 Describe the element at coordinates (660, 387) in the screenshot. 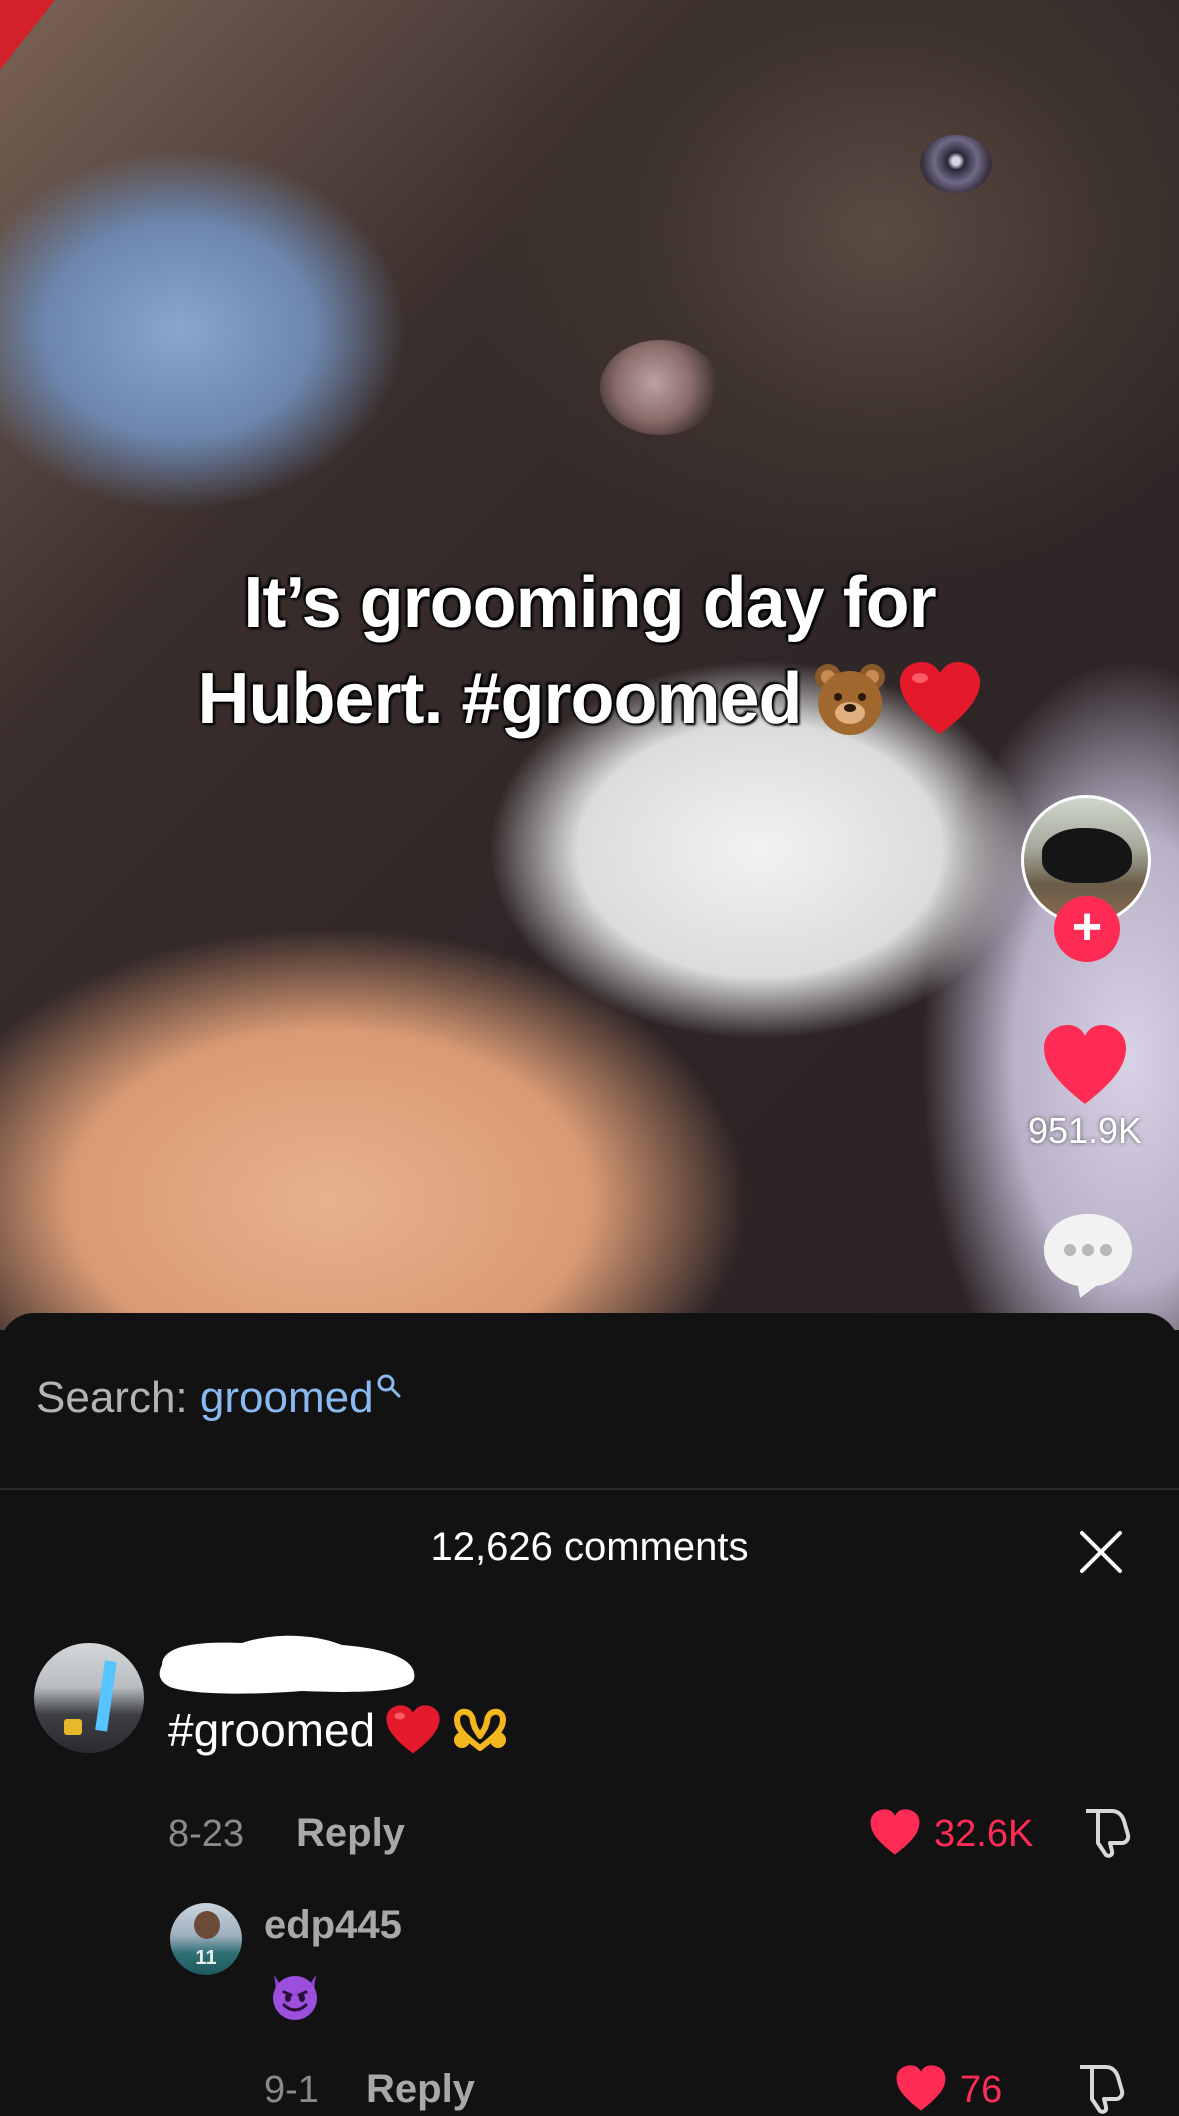

I see `bear-nose` at that location.